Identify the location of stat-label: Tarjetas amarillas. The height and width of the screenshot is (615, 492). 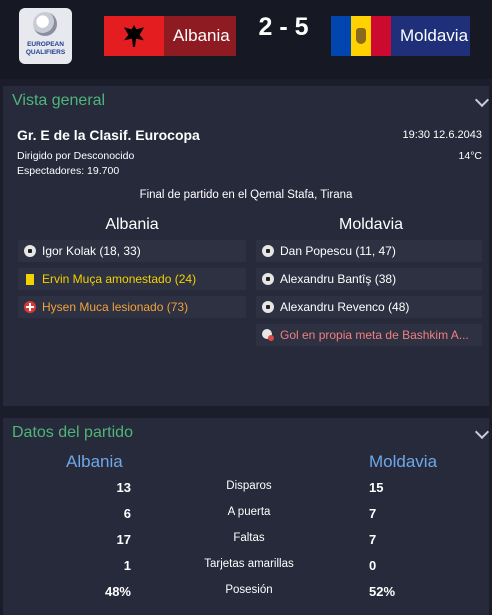
(249, 564).